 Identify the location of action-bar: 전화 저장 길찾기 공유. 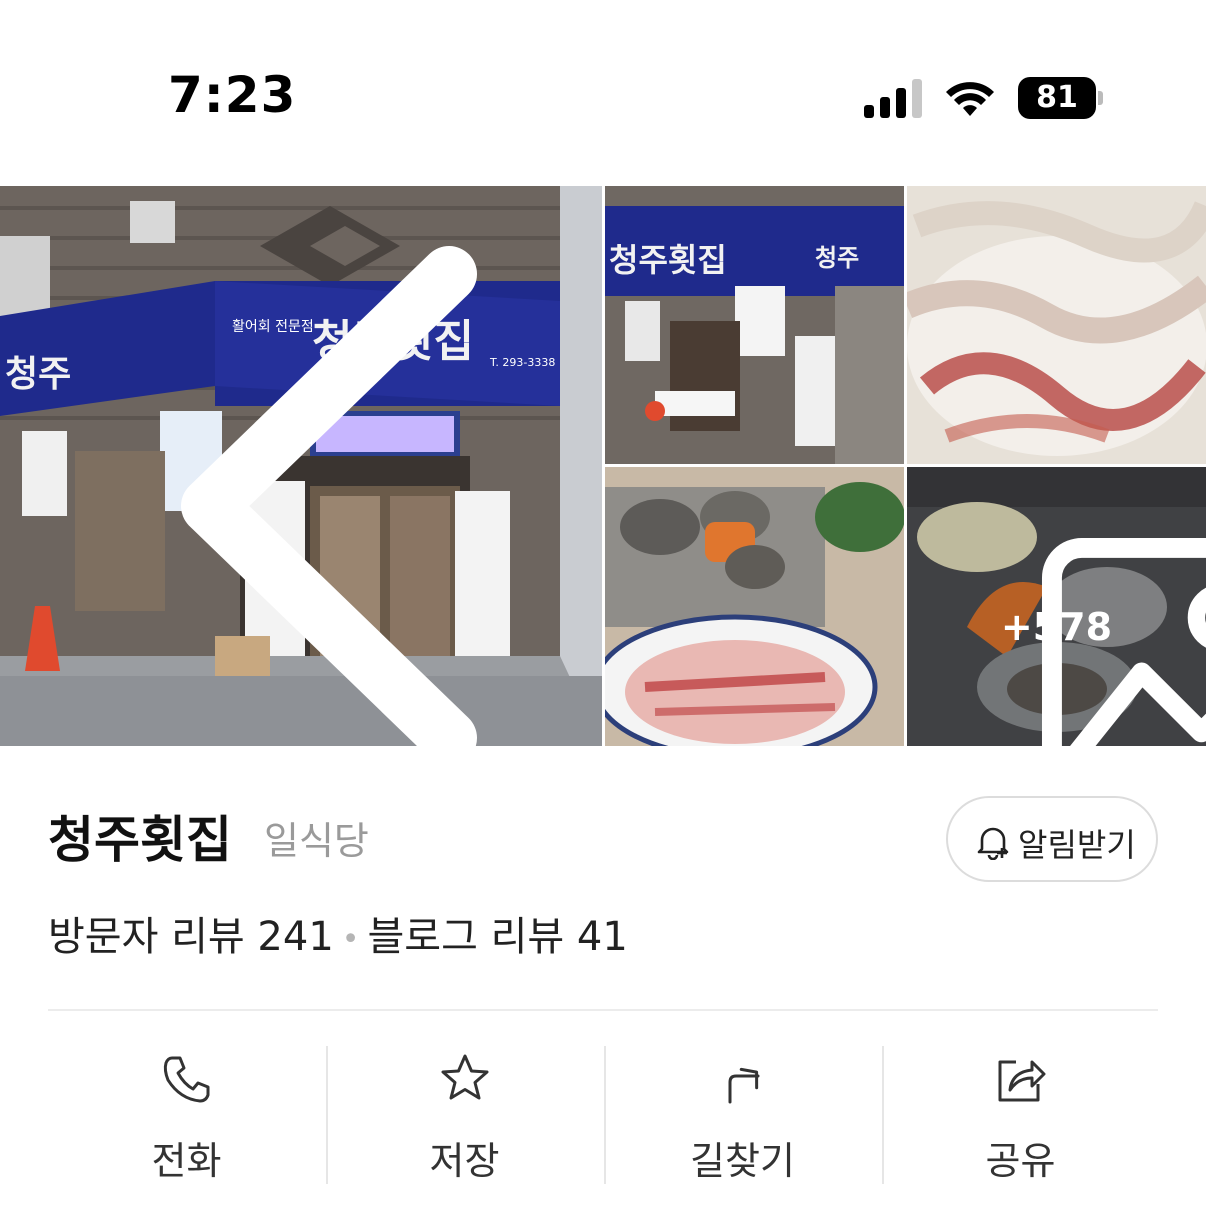
(603, 1116).